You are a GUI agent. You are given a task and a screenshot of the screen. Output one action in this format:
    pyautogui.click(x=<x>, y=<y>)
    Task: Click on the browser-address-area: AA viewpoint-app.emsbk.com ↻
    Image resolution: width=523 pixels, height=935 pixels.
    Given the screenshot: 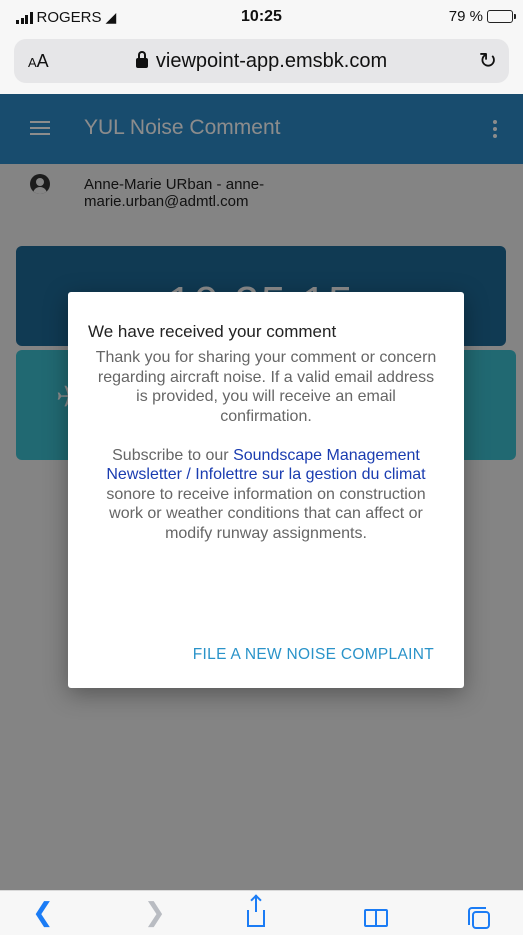 What is the action you would take?
    pyautogui.click(x=261, y=64)
    